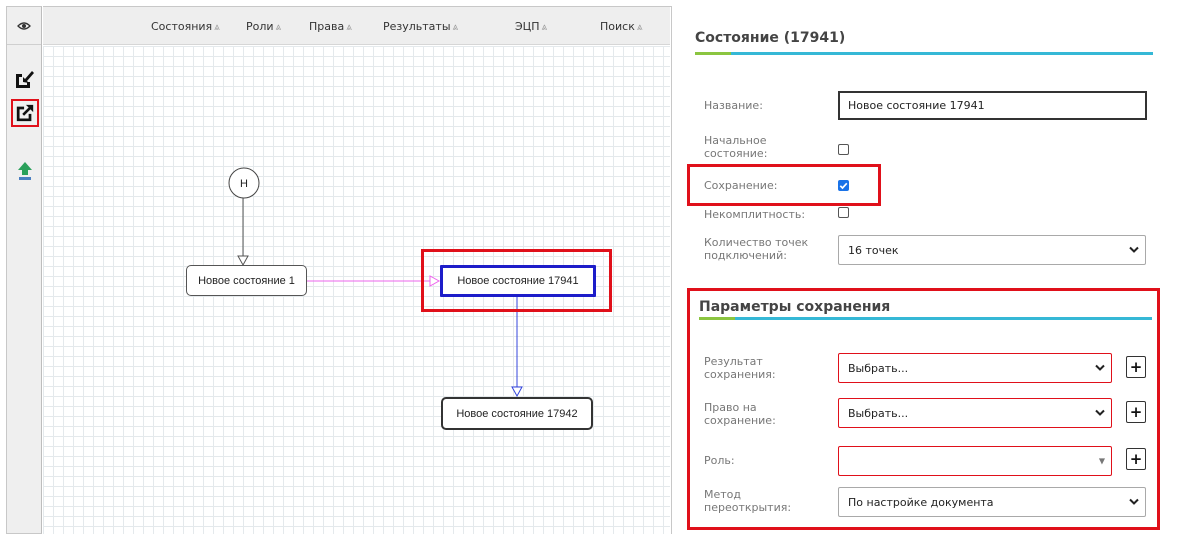  I want to click on menu-states: Состояния ⩓, so click(185, 26).